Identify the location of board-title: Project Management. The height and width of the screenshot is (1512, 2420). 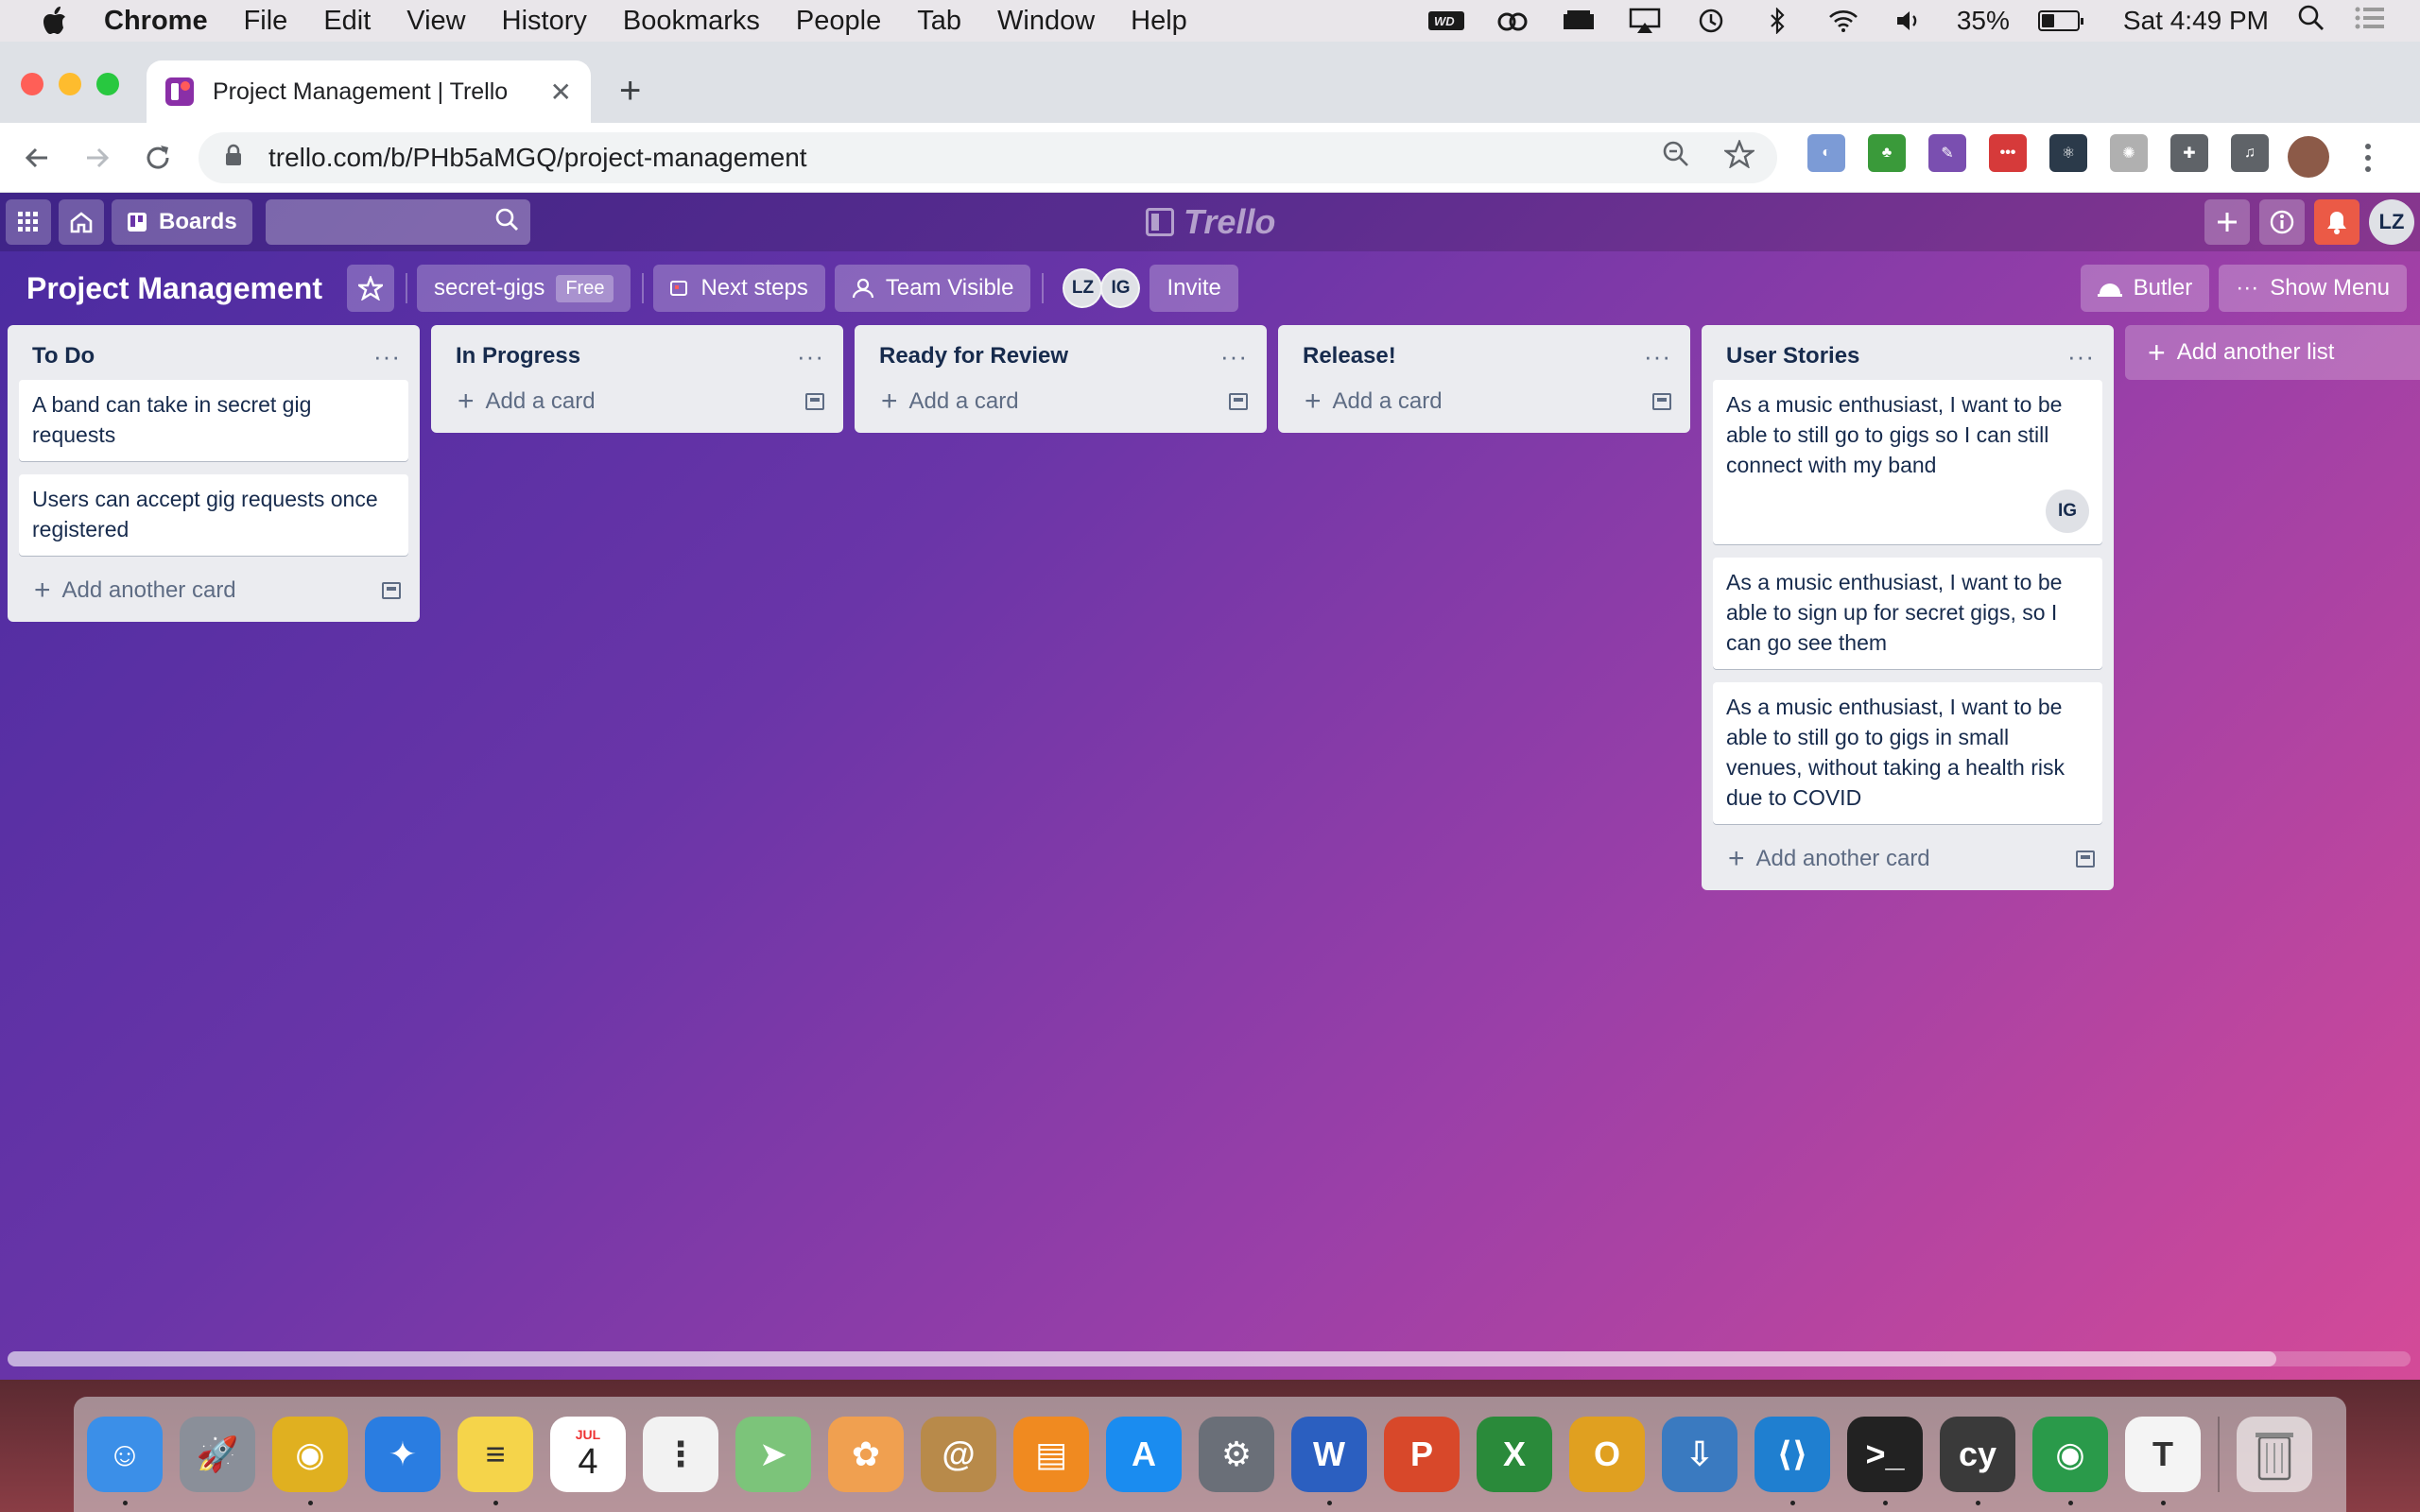
(174, 288).